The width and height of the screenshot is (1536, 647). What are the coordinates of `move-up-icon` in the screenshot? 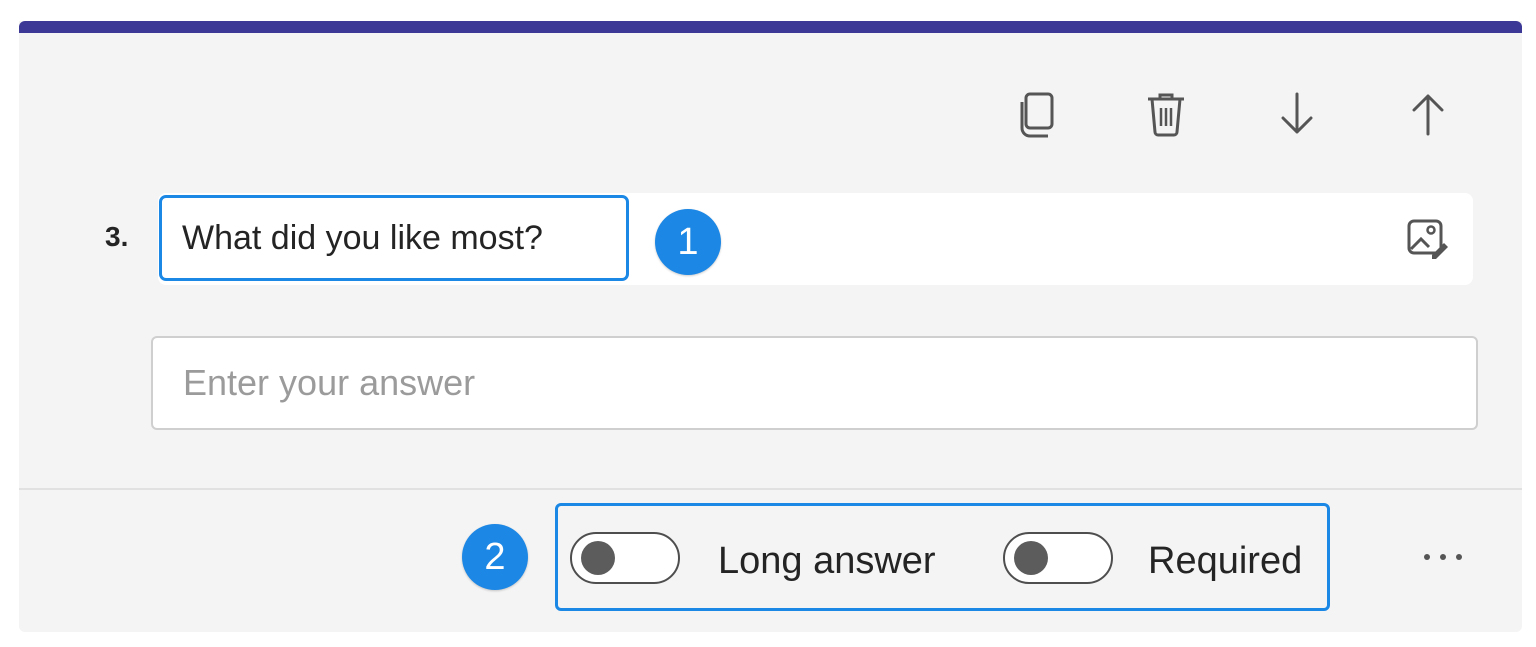 It's located at (1428, 114).